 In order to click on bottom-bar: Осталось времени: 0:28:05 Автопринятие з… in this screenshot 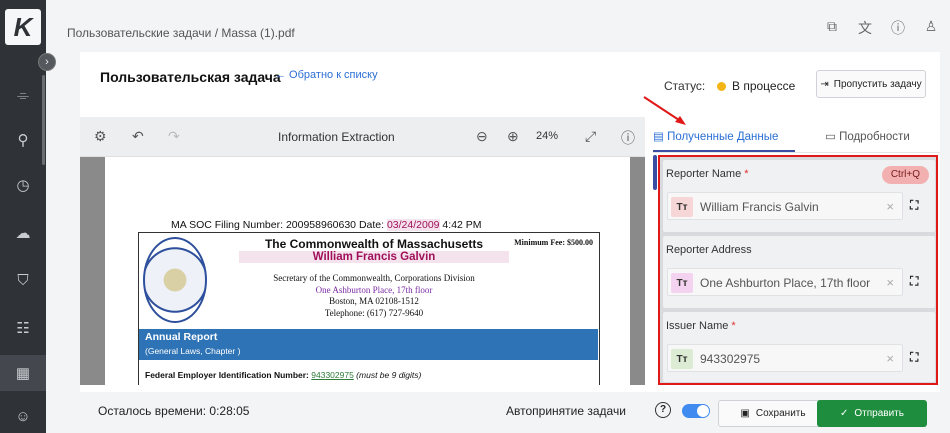, I will do `click(498, 412)`.